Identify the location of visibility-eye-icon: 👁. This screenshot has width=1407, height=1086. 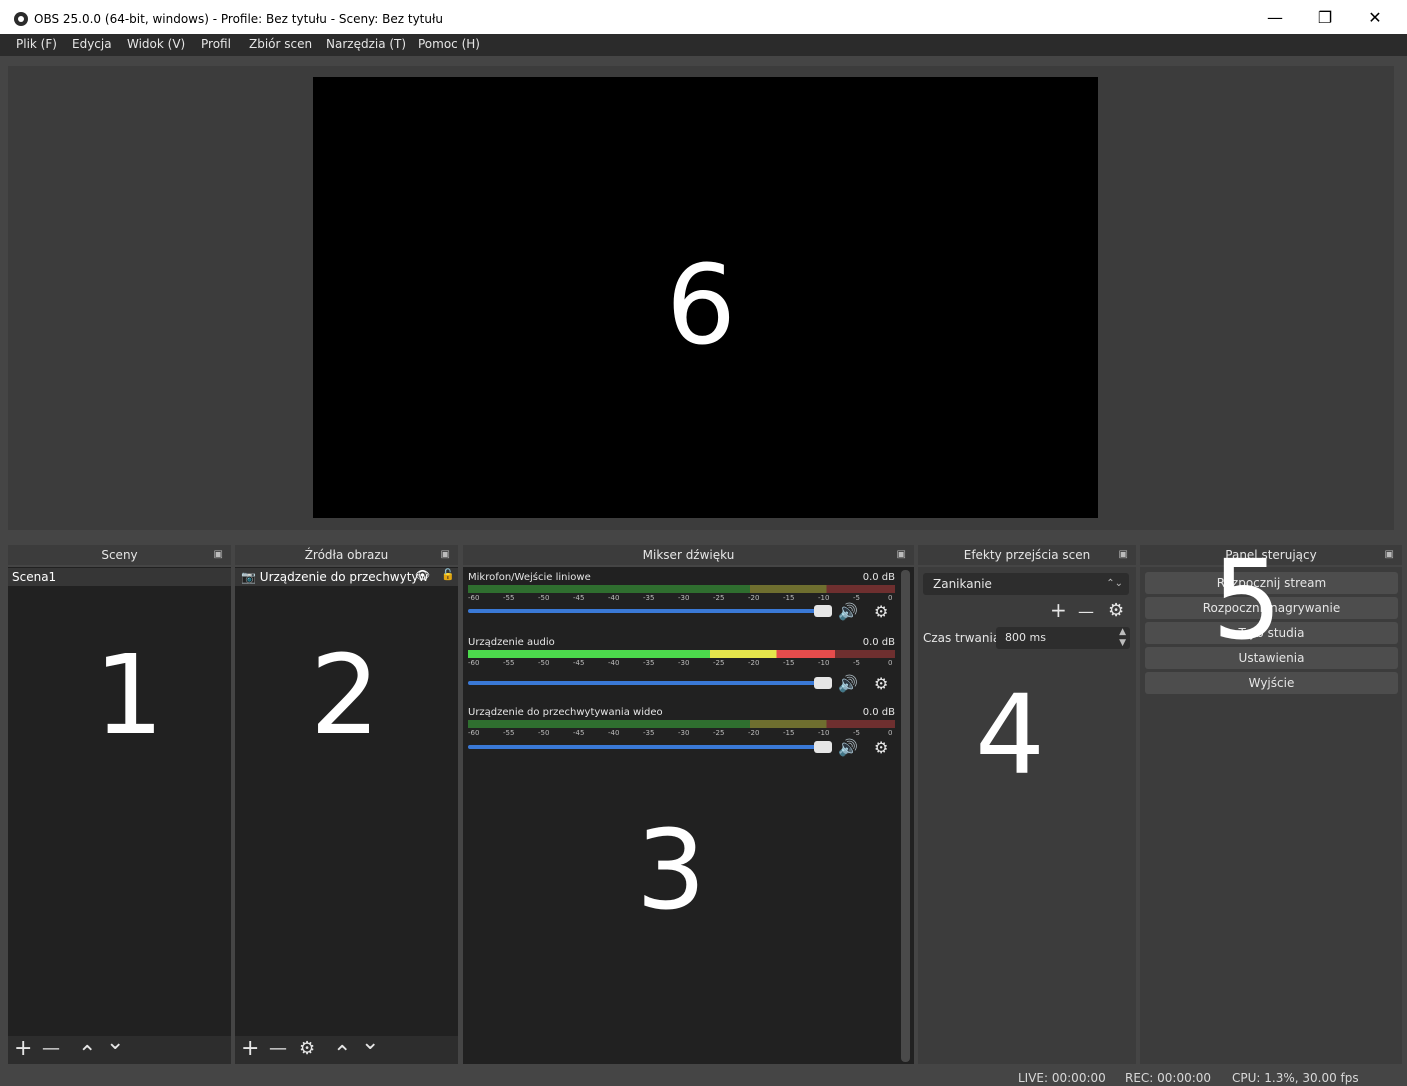
(422, 575).